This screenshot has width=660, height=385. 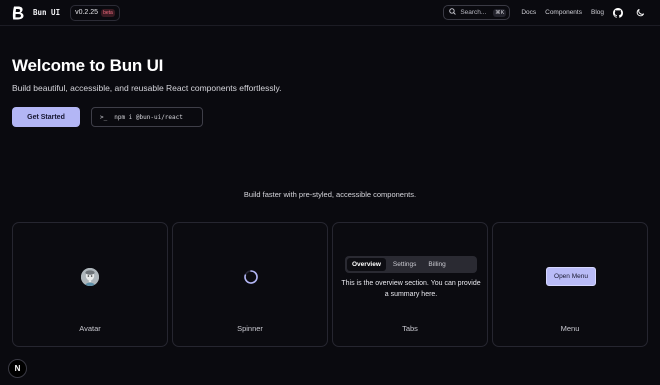 What do you see at coordinates (618, 13) in the screenshot?
I see `github-icon` at bounding box center [618, 13].